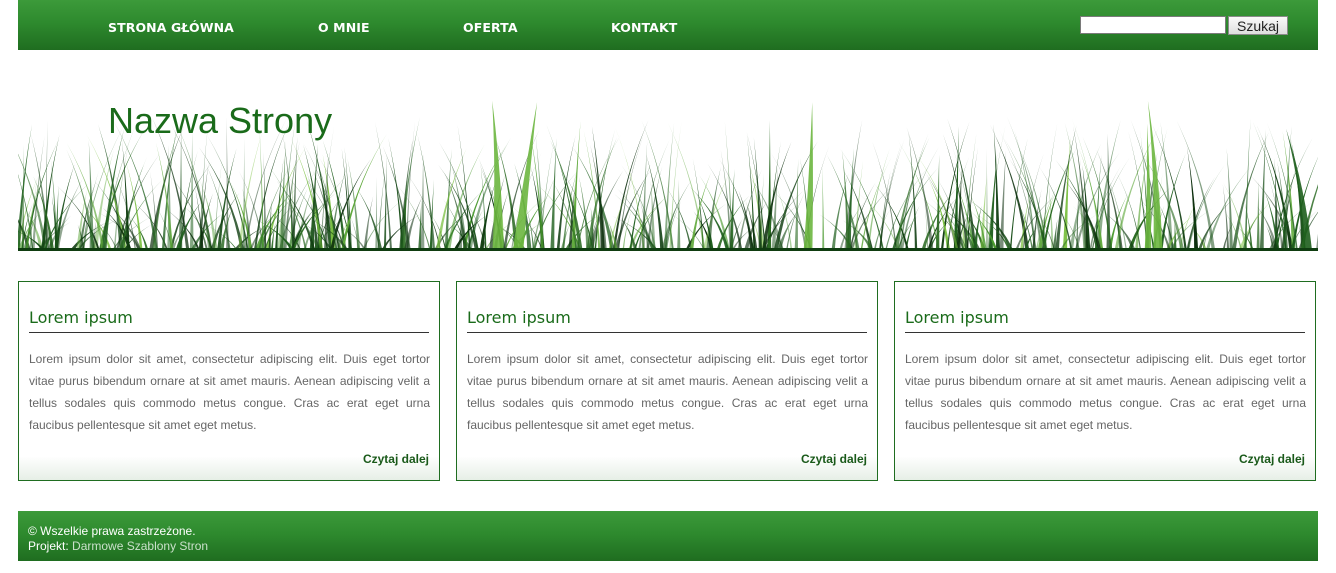 This screenshot has width=1336, height=573. I want to click on nav-offer-link: OFERTA, so click(490, 27).